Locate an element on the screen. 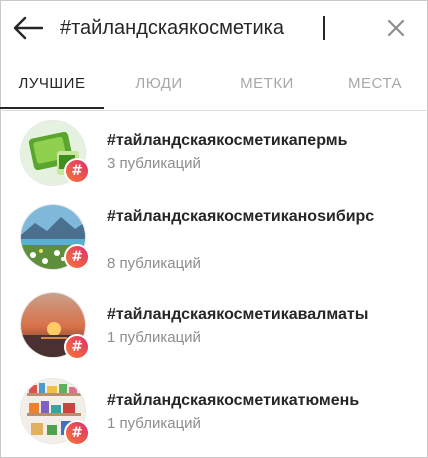  close-icon is located at coordinates (396, 28).